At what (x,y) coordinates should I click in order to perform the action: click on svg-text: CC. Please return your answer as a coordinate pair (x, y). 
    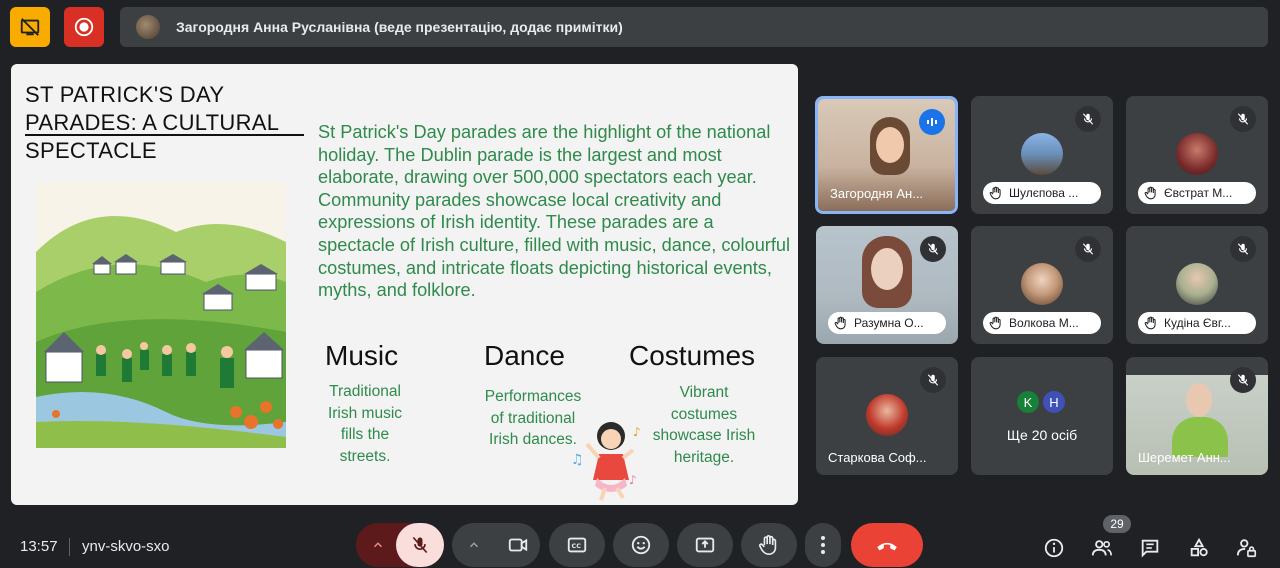
    Looking at the image, I should click on (577, 546).